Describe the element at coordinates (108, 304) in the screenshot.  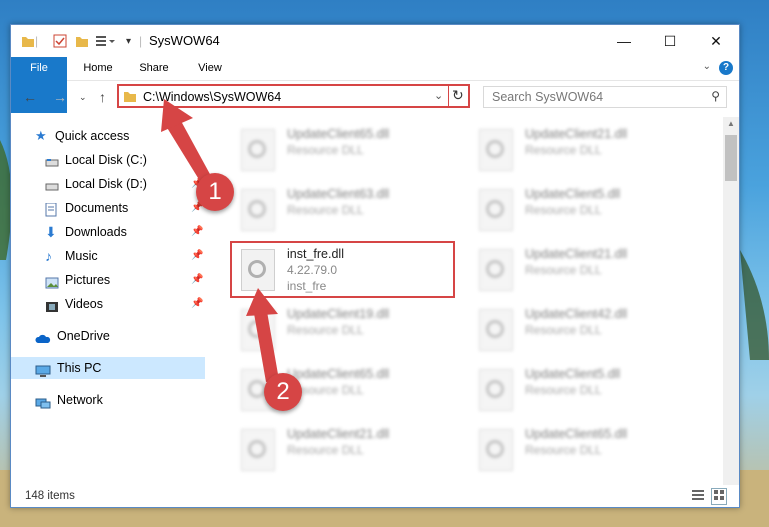
I see `sidebar-item-videos: Videos 📌` at that location.